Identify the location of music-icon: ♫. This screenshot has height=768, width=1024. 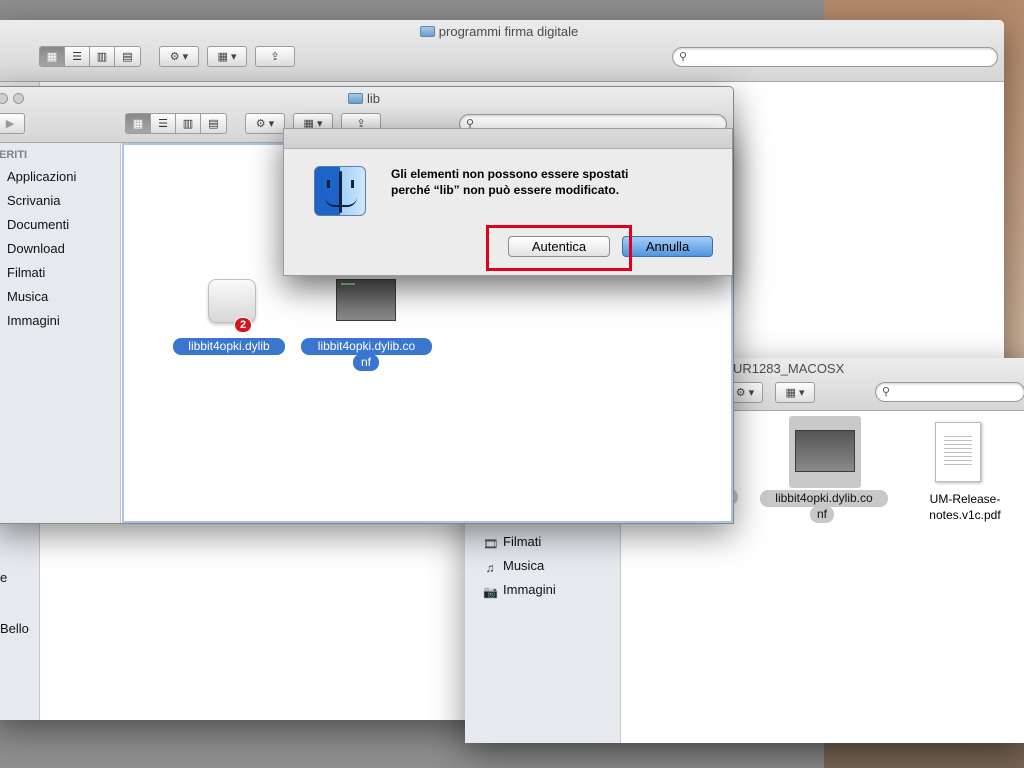
(490, 568).